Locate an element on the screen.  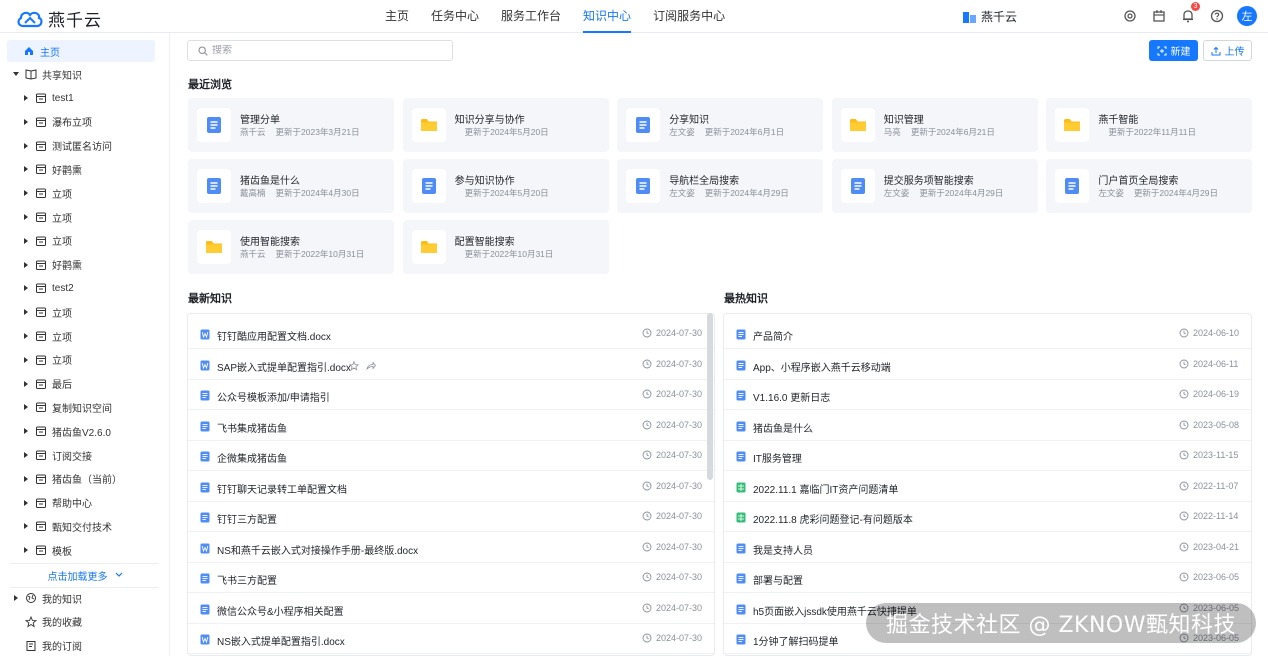
sidebar-space-8: test2 is located at coordinates (48, 288).